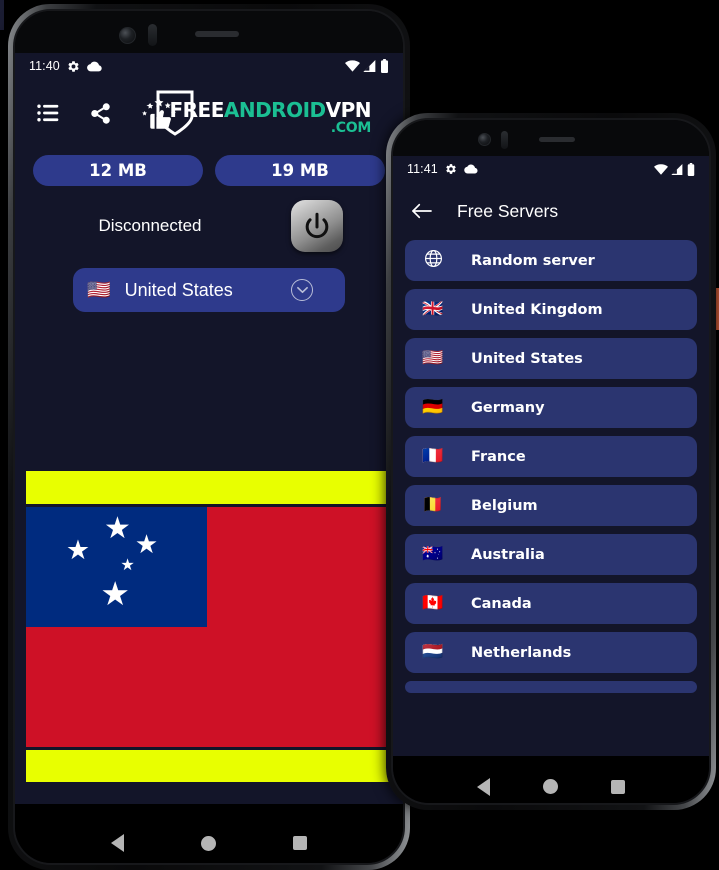 Image resolution: width=719 pixels, height=870 pixels. I want to click on status-time: 11:40, so click(44, 66).